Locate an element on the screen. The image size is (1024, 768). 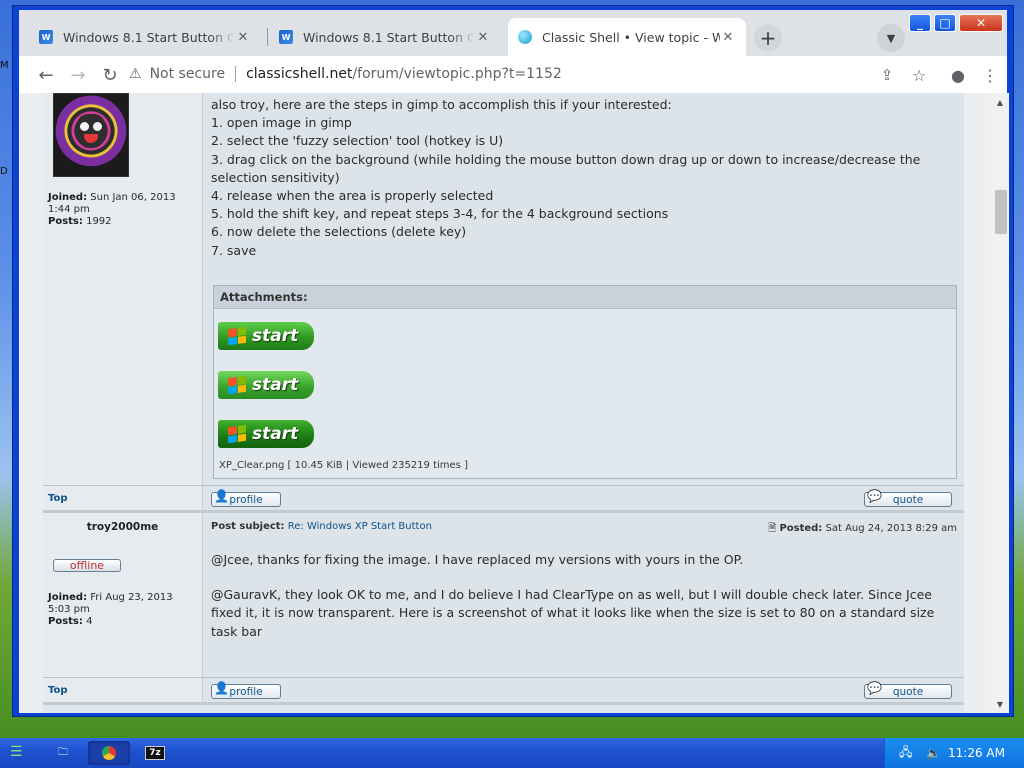
attachment-image-2: start is located at coordinates (266, 385).